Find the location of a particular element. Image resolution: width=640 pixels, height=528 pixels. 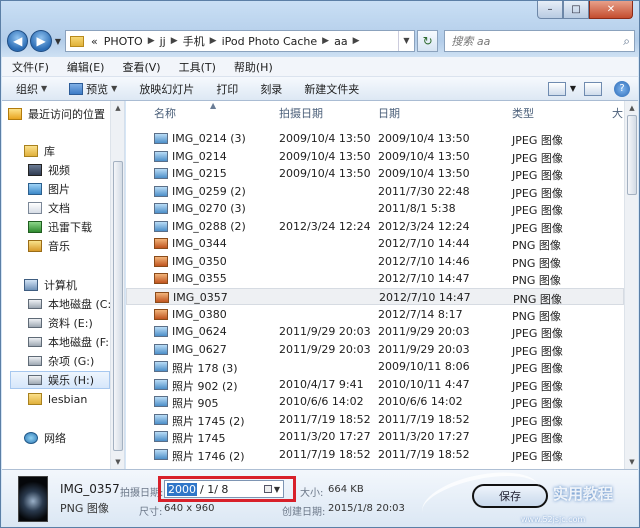

list-scrollbar: ▲ ▼ is located at coordinates (631, 285).